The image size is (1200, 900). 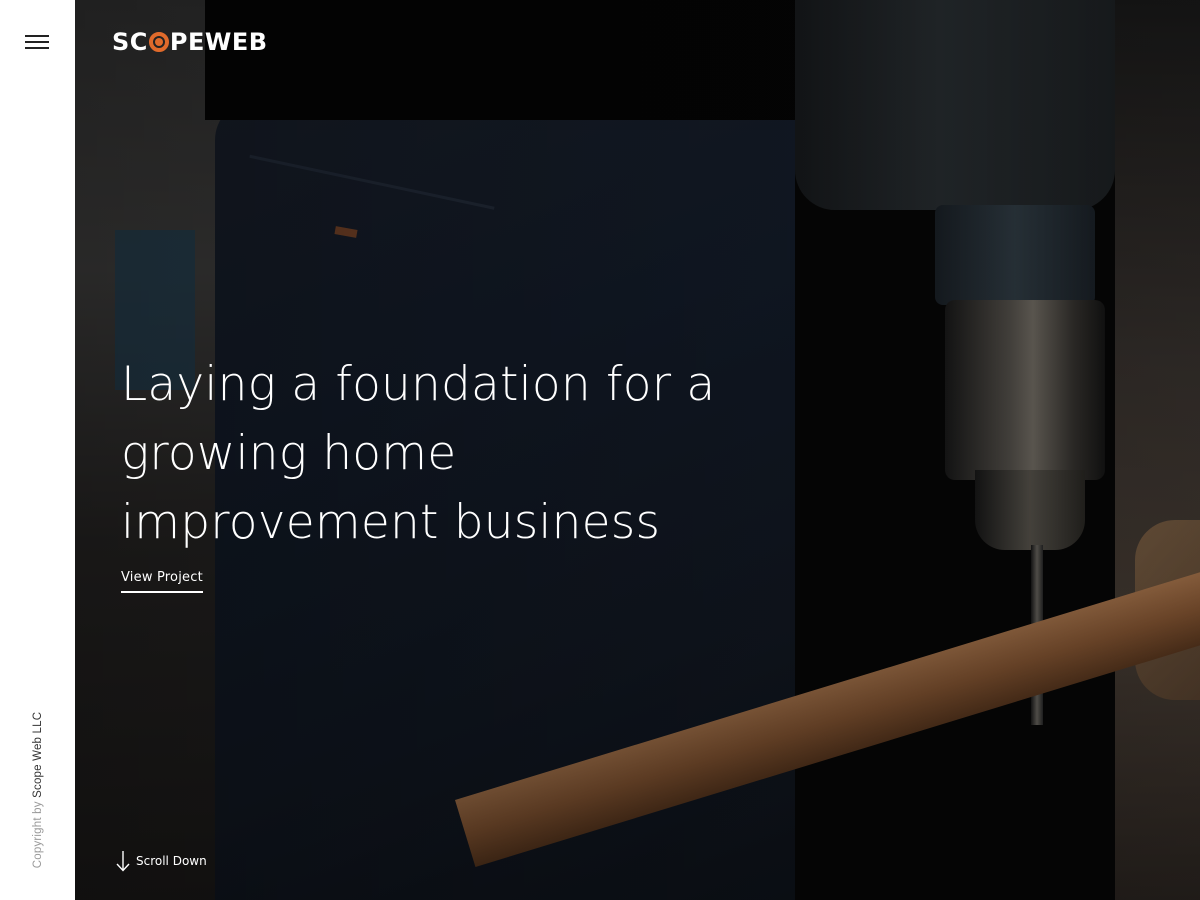 What do you see at coordinates (38, 754) in the screenshot?
I see `copyright-owner: Scope Web LLC` at bounding box center [38, 754].